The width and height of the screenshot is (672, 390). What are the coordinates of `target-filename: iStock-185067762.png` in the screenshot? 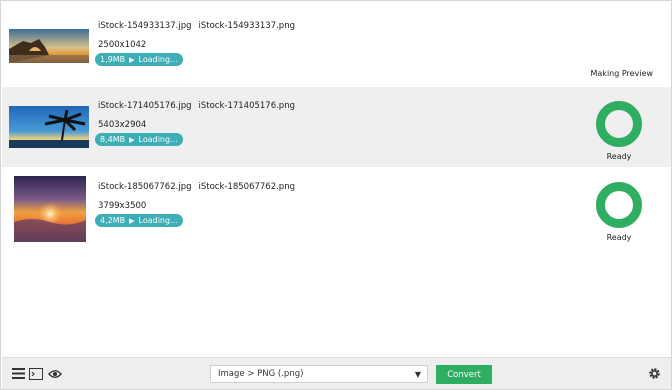 It's located at (246, 187).